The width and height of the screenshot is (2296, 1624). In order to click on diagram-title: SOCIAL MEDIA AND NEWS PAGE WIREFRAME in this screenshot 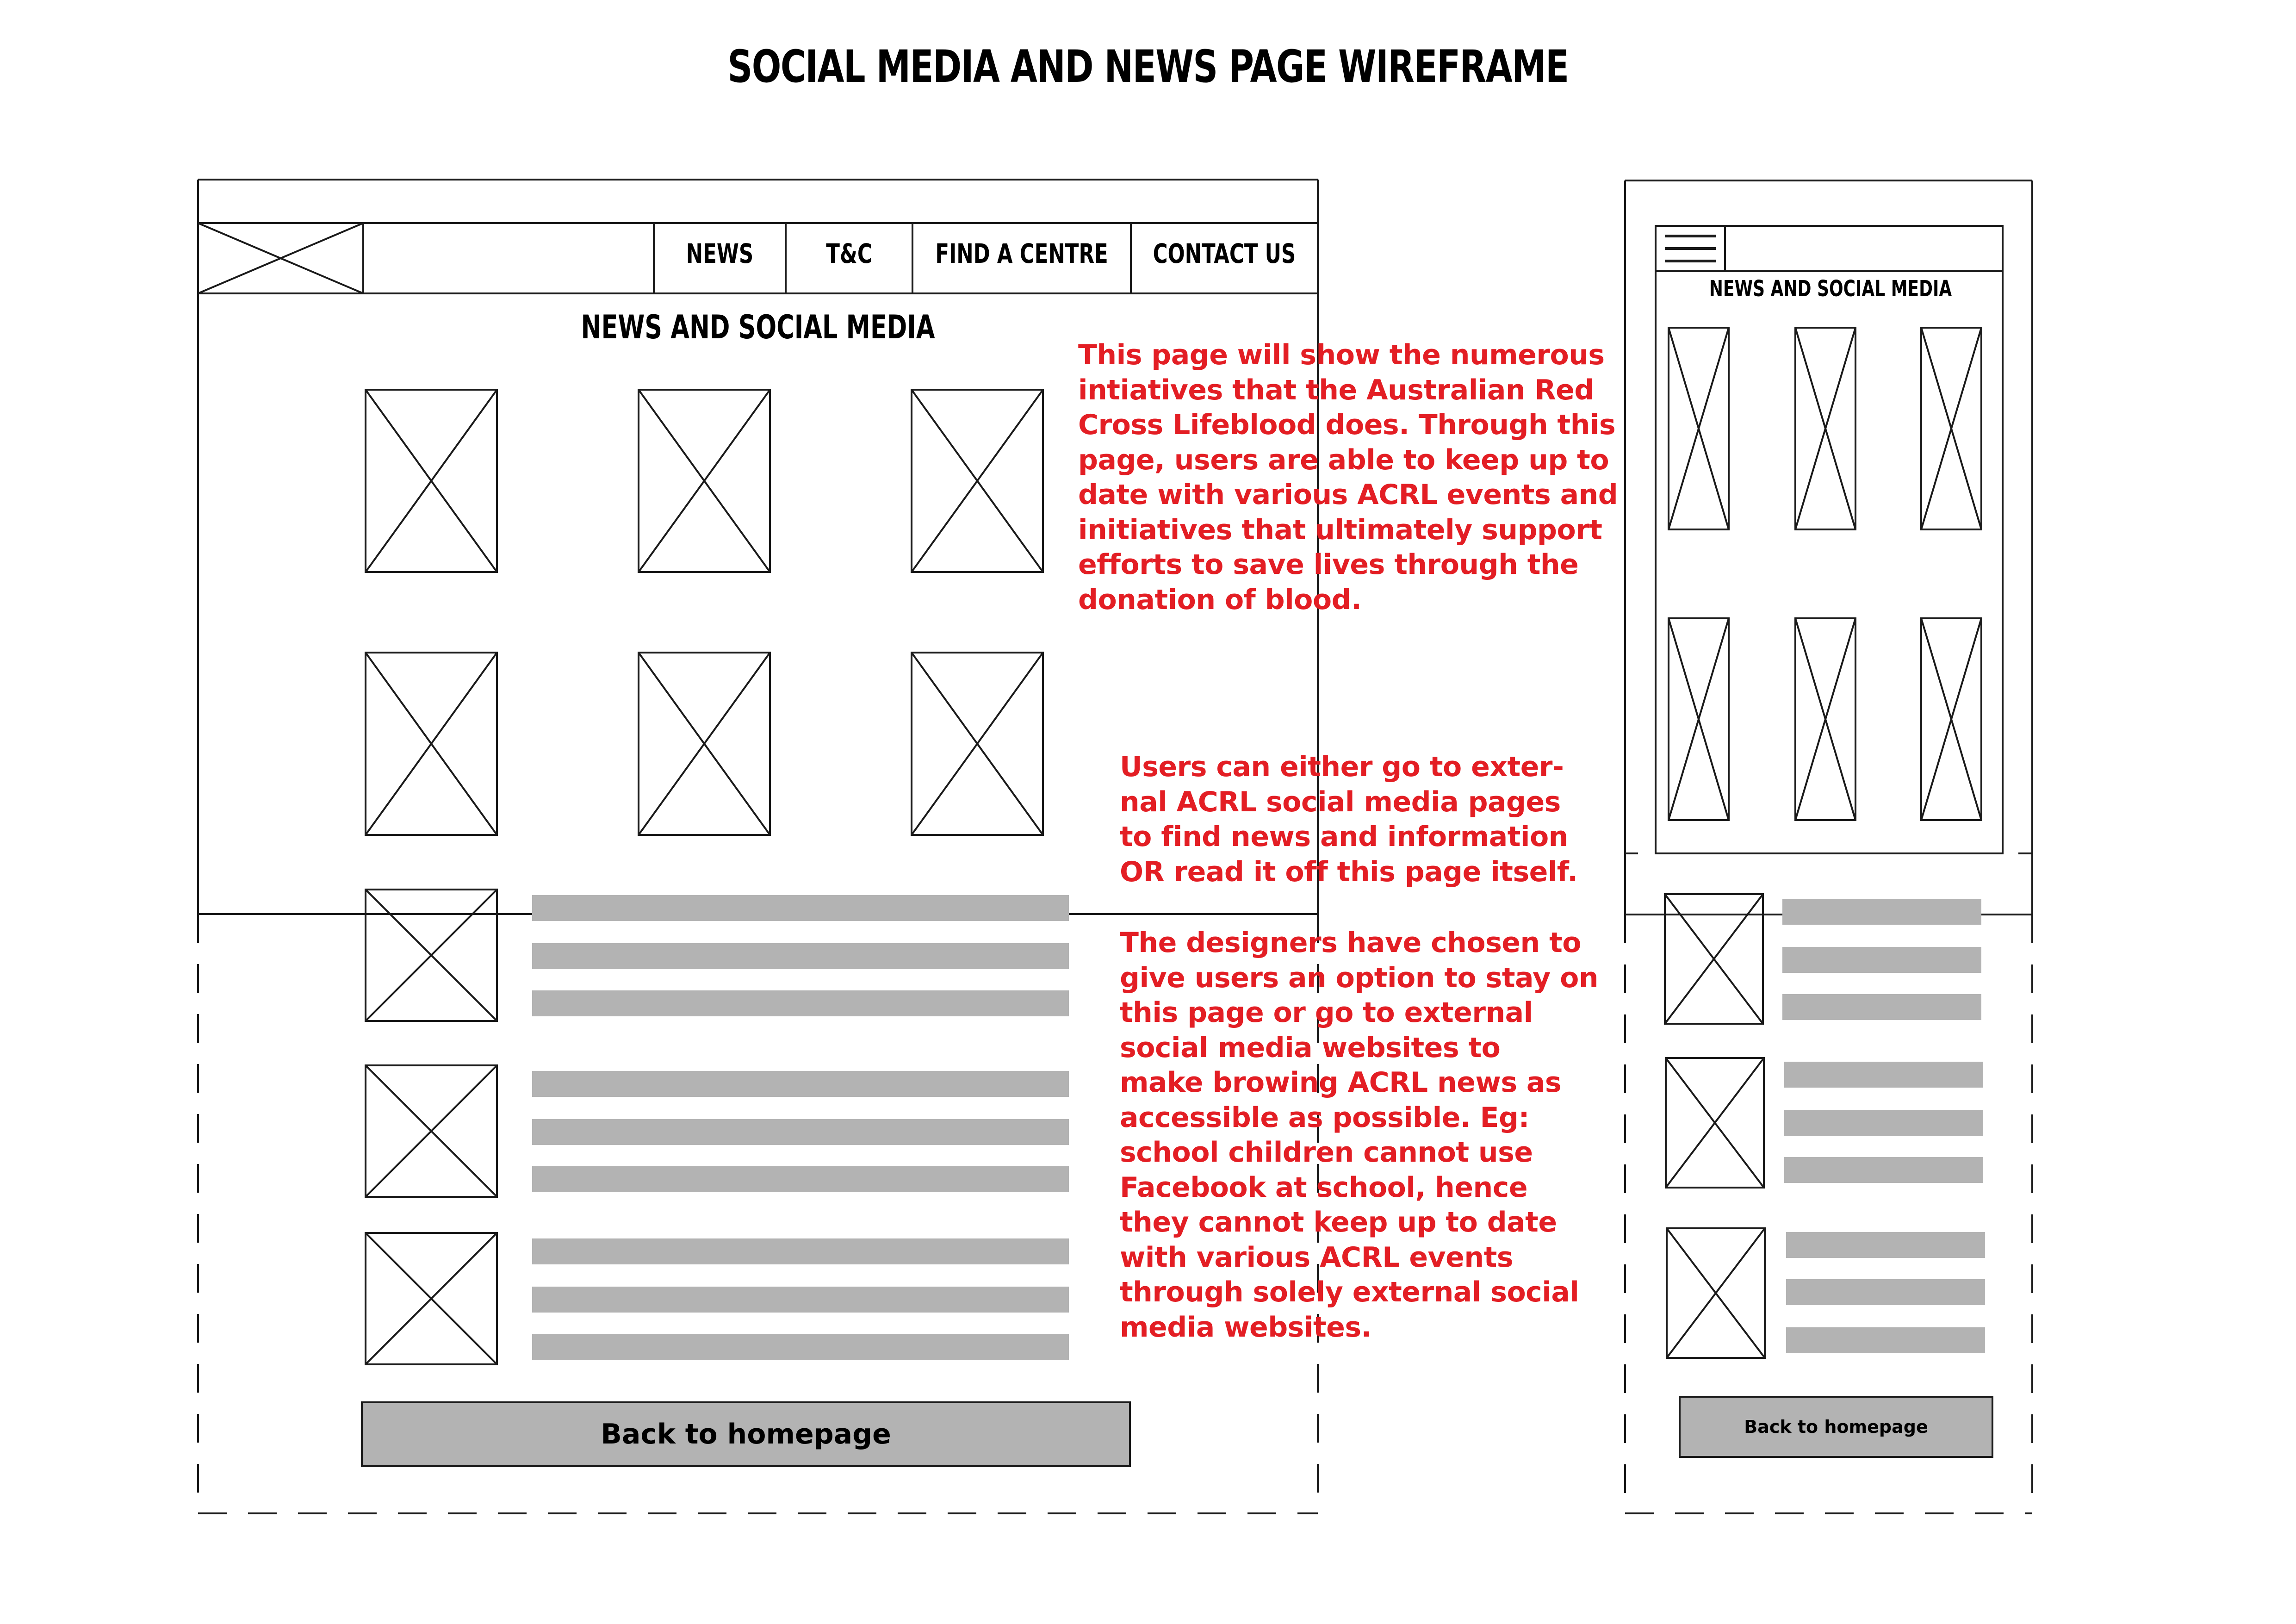, I will do `click(1148, 67)`.